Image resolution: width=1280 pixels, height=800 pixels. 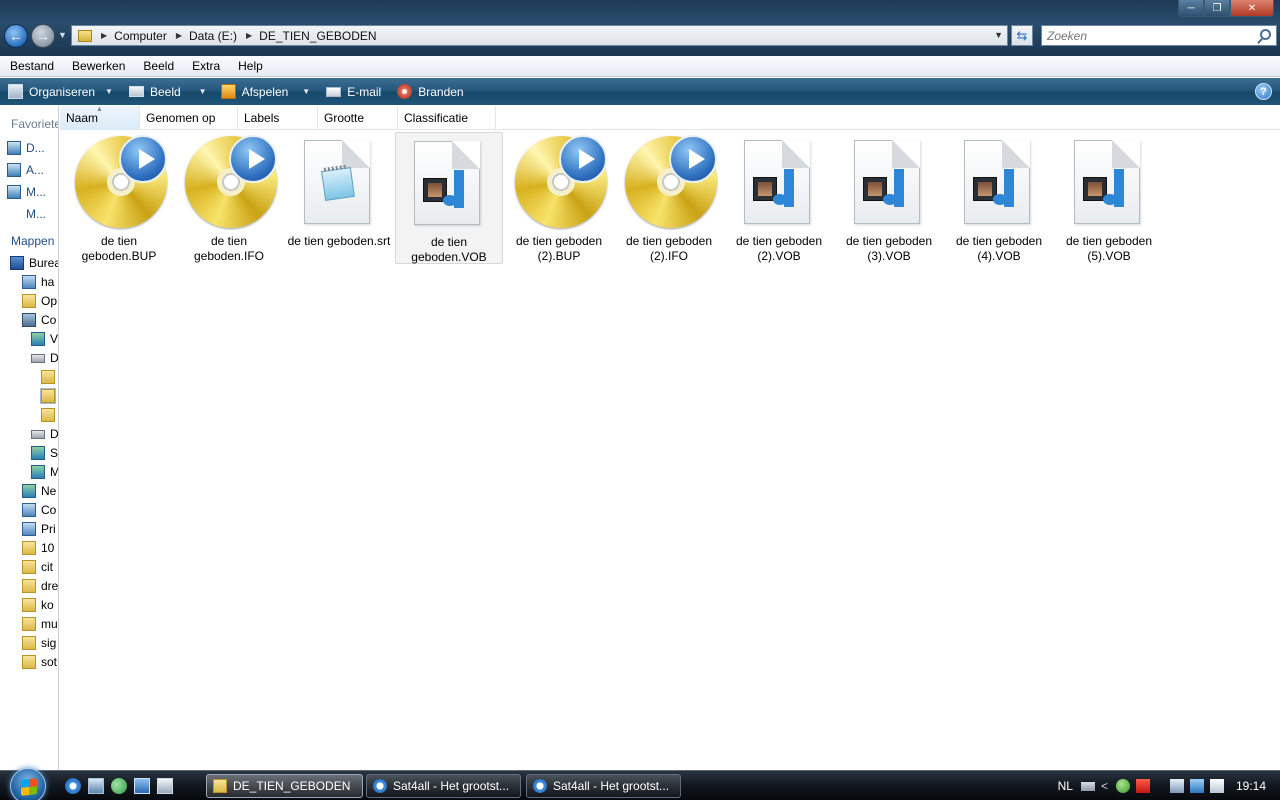 I want to click on search-input, so click(x=1152, y=35).